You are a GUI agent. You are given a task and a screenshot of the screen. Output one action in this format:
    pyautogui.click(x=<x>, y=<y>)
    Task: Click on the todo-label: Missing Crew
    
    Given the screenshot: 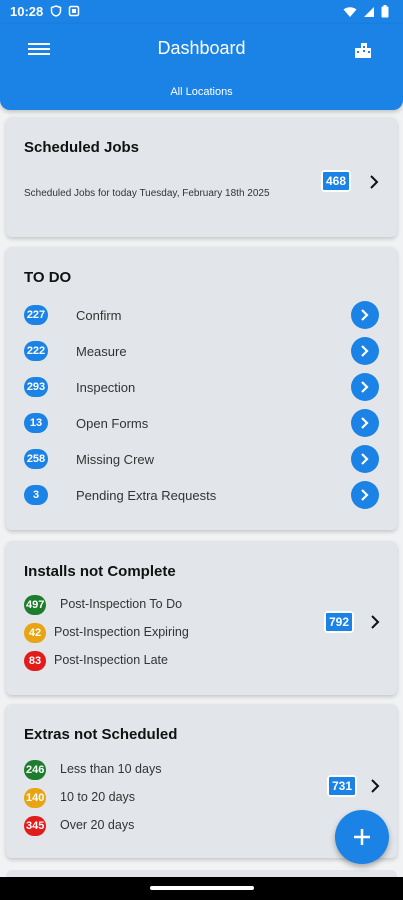 What is the action you would take?
    pyautogui.click(x=115, y=459)
    